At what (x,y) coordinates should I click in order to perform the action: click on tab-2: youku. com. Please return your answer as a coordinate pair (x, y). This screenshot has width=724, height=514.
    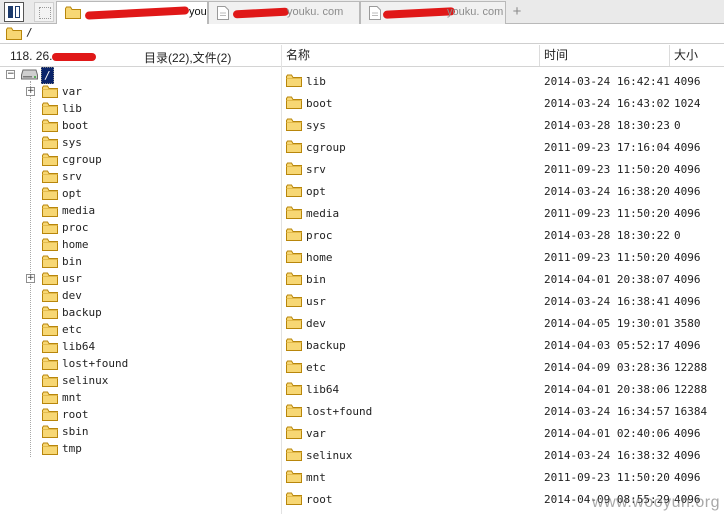
    Looking at the image, I should click on (284, 12).